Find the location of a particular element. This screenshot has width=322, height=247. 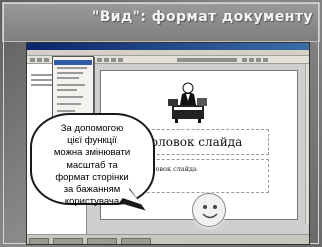

callout-line: можна змінювати is located at coordinates (92, 153).